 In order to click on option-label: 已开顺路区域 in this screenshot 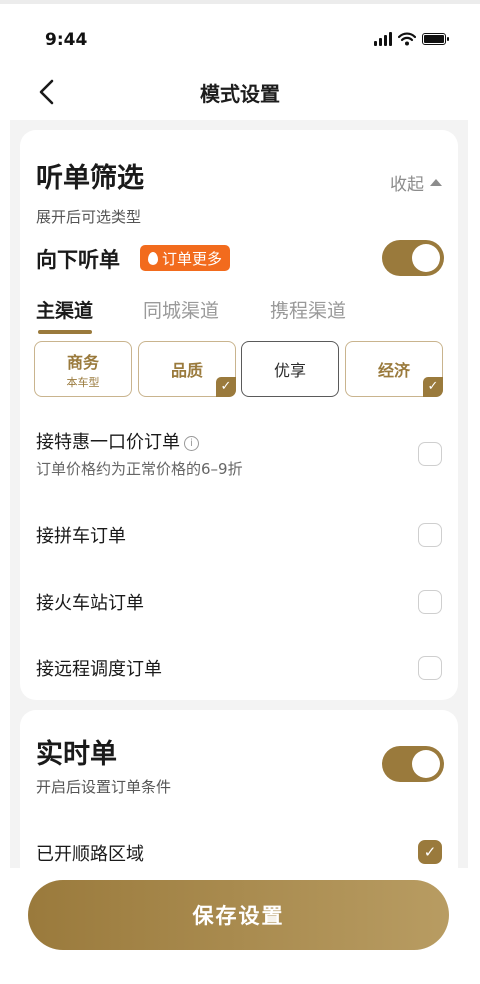, I will do `click(90, 854)`.